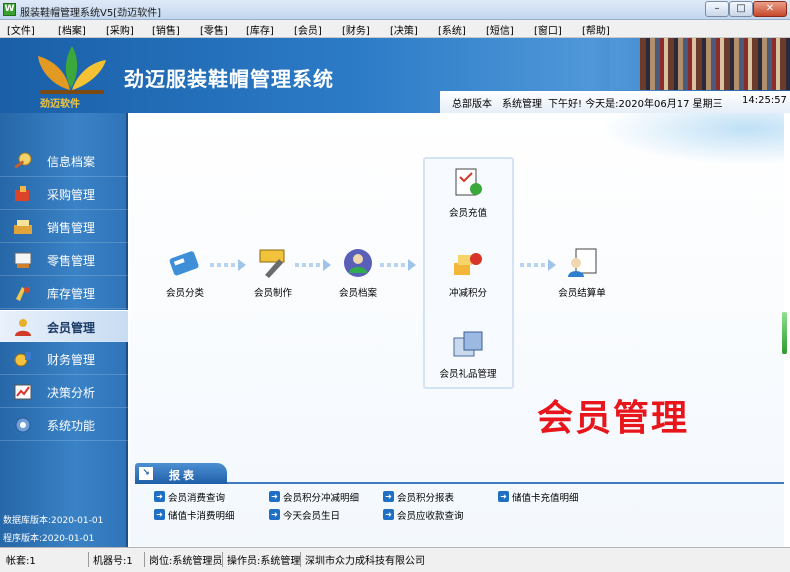 The image size is (790, 572). Describe the element at coordinates (582, 293) in the screenshot. I see `node-label: 会员结算单` at that location.